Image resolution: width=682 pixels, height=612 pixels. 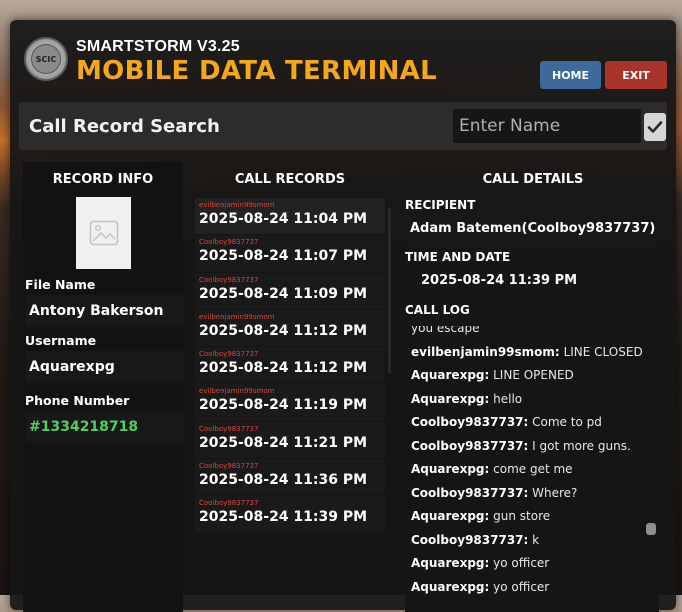 I want to click on logo-text: SCIC, so click(x=46, y=59).